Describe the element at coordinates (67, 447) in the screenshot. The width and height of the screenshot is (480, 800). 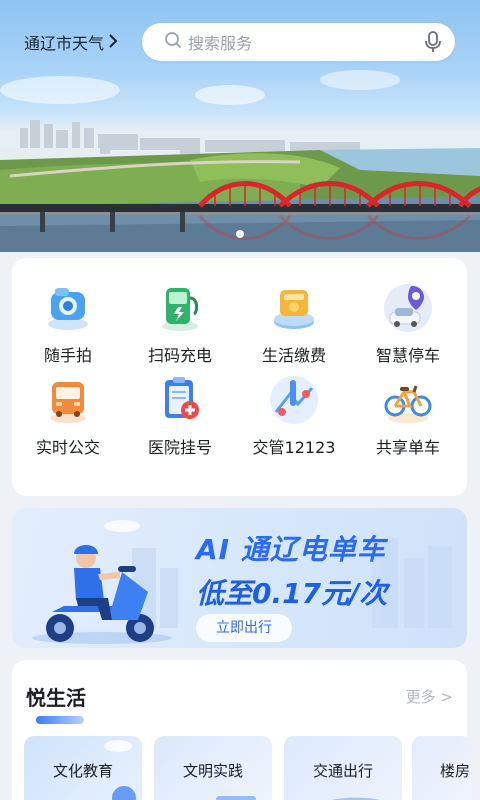
I see `service-label: 实时公交` at that location.